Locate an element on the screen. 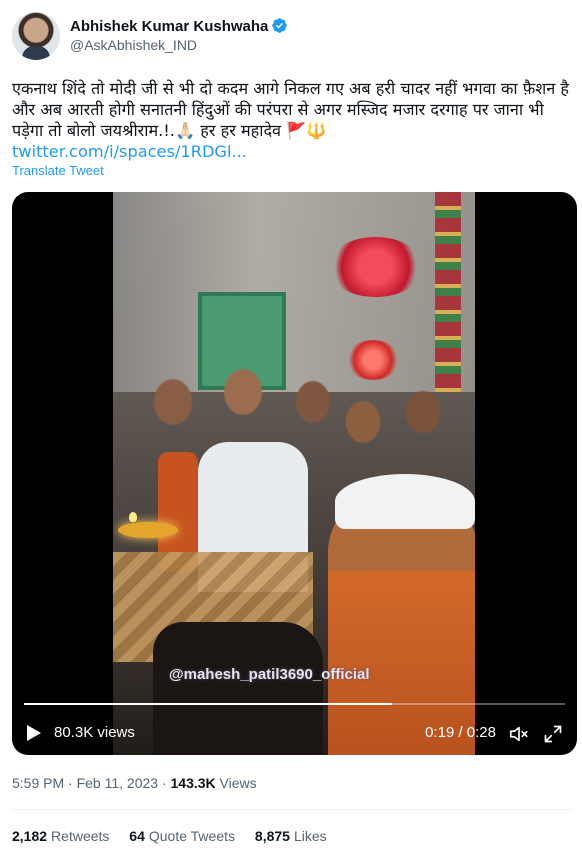 This screenshot has height=862, width=582. avatar is located at coordinates (36, 36).